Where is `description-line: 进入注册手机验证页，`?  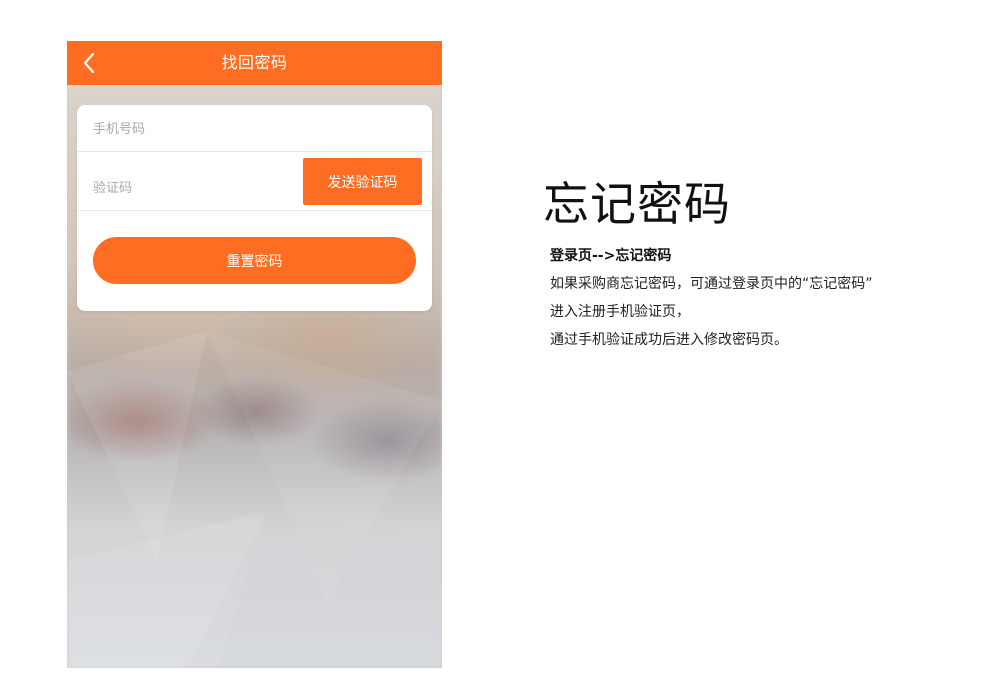 description-line: 进入注册手机验证页， is located at coordinates (620, 312).